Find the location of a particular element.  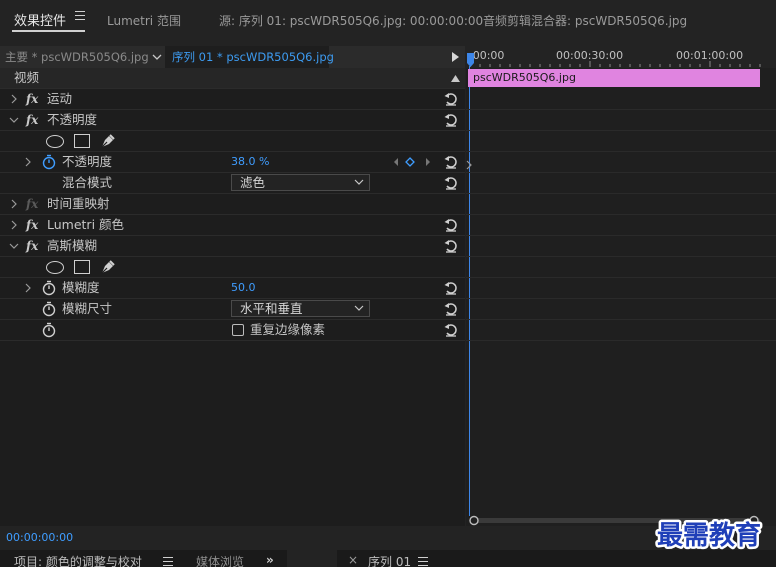

motion-label: 运动 is located at coordinates (60, 98).